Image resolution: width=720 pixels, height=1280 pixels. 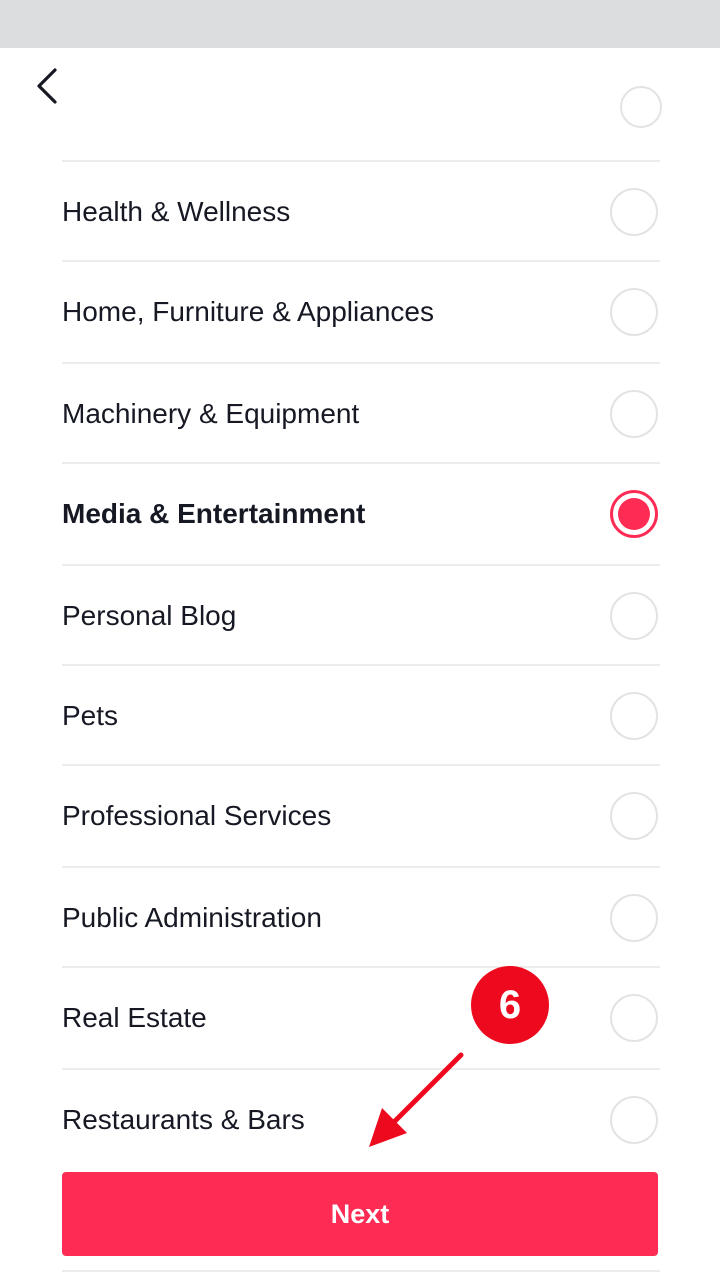 I want to click on next-button: Next, so click(x=360, y=1214).